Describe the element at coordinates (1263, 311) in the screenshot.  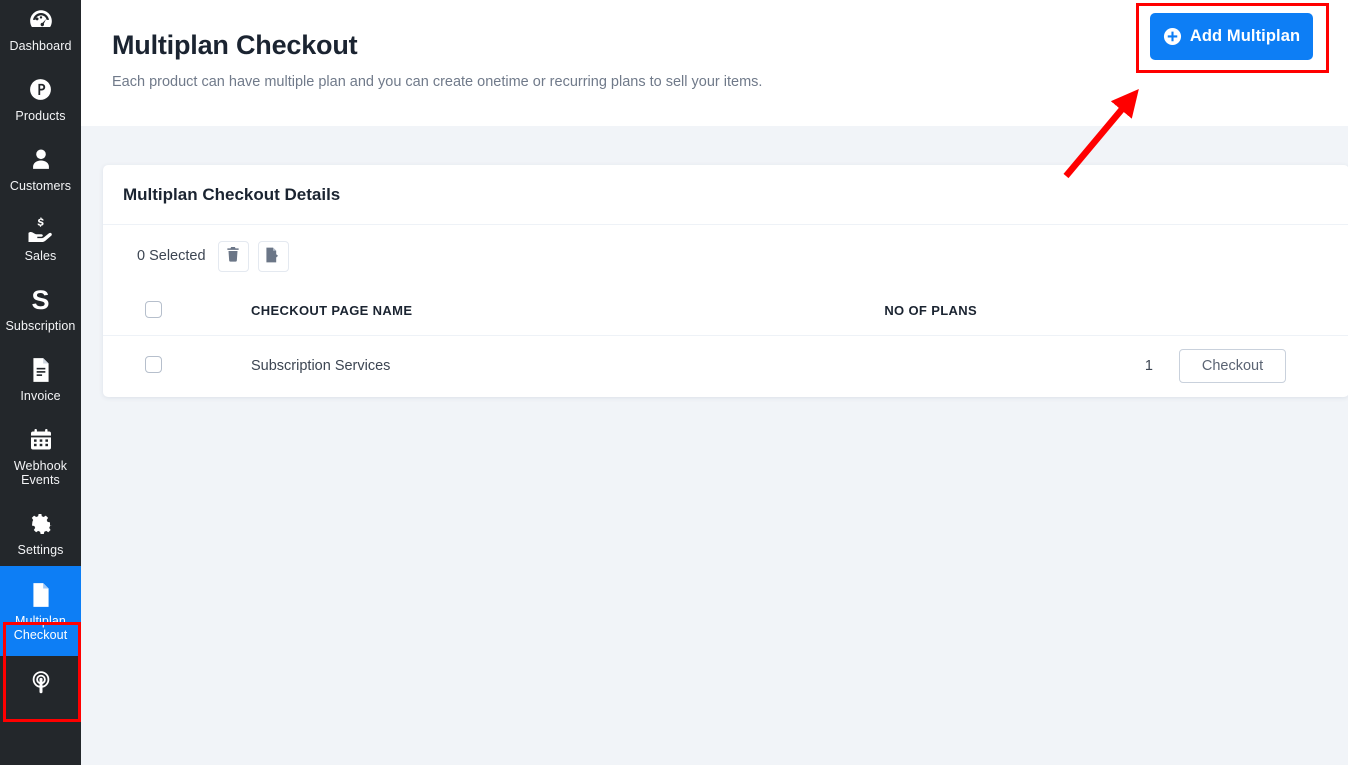
I see `table-header-action` at that location.